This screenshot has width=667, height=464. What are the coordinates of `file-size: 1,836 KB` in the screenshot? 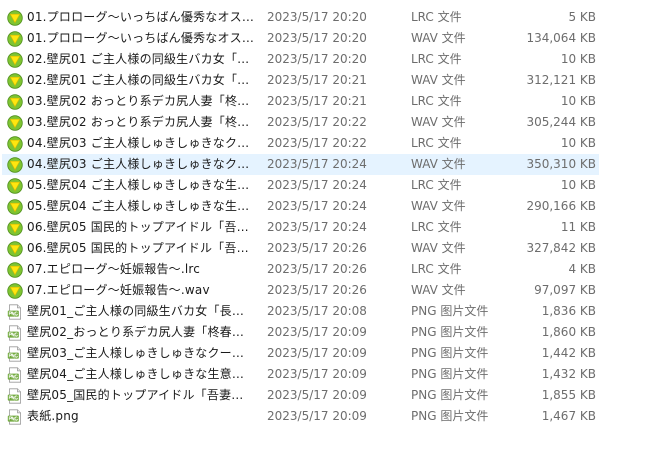 It's located at (568, 311).